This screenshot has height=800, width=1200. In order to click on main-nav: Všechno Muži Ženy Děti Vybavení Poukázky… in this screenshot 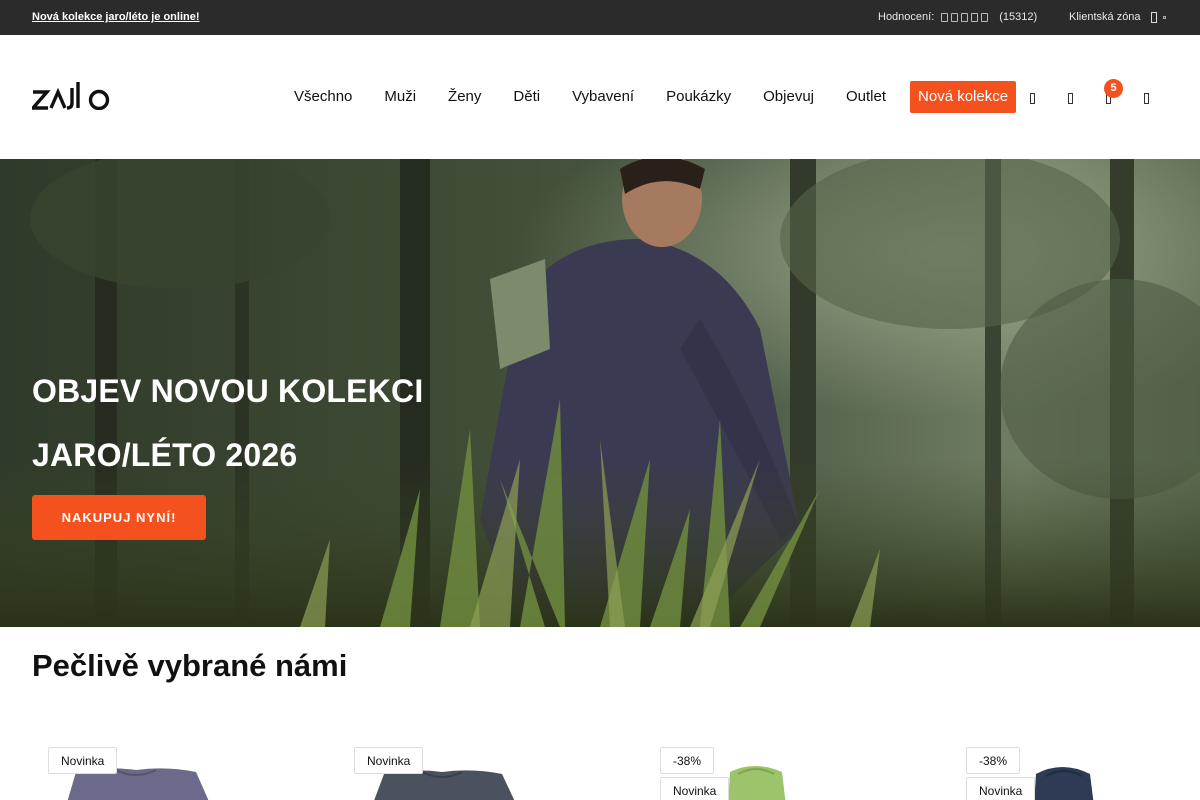, I will do `click(647, 97)`.